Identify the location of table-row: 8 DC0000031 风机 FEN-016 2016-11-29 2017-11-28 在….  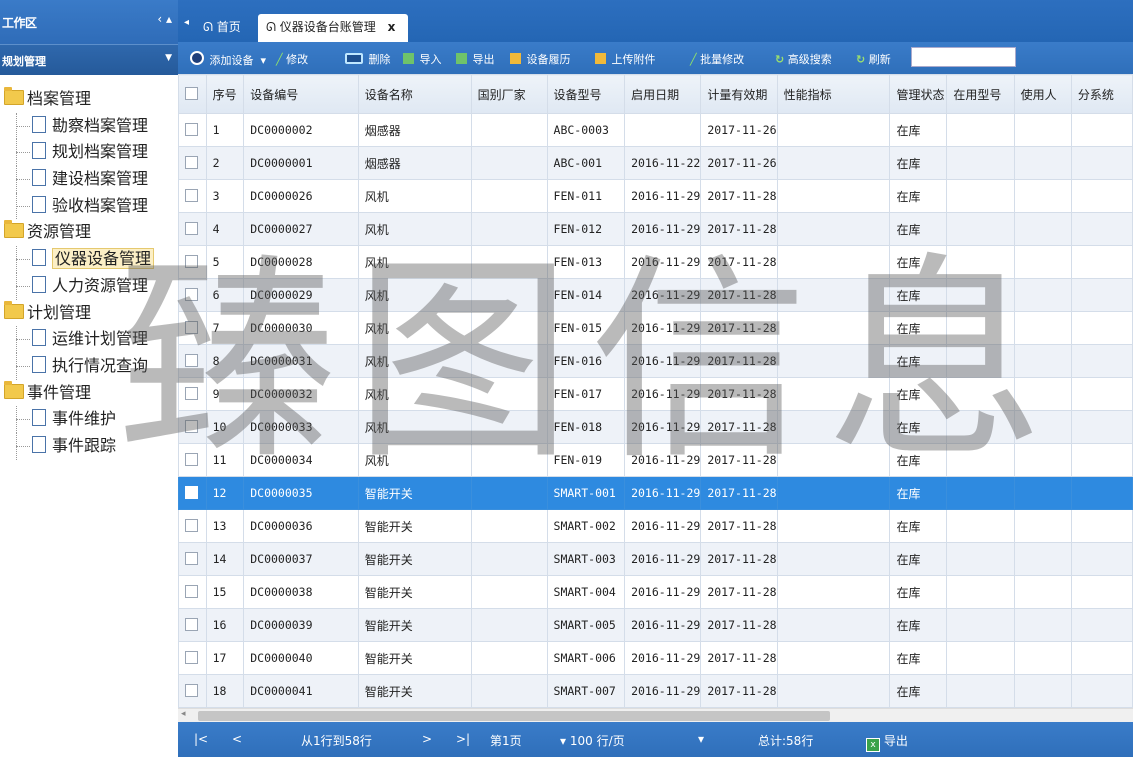
(655, 361).